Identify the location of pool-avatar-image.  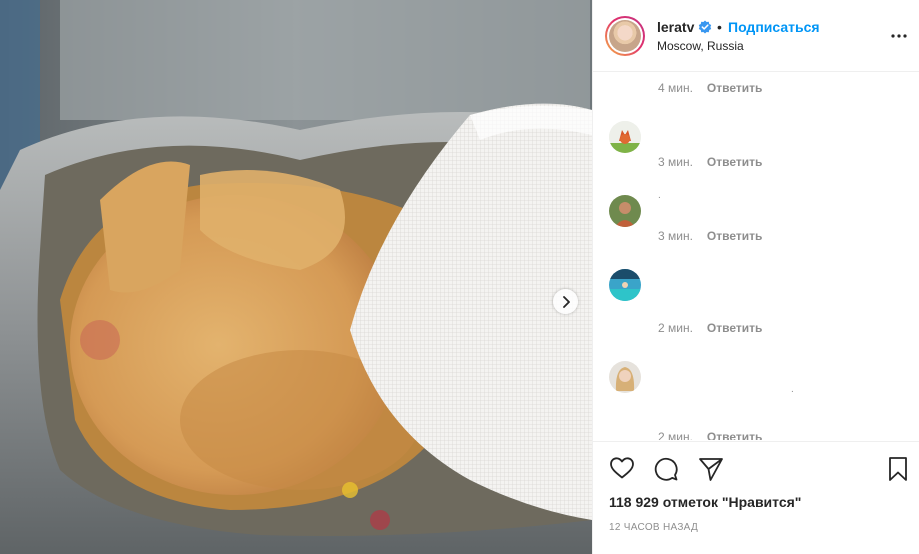
(625, 285).